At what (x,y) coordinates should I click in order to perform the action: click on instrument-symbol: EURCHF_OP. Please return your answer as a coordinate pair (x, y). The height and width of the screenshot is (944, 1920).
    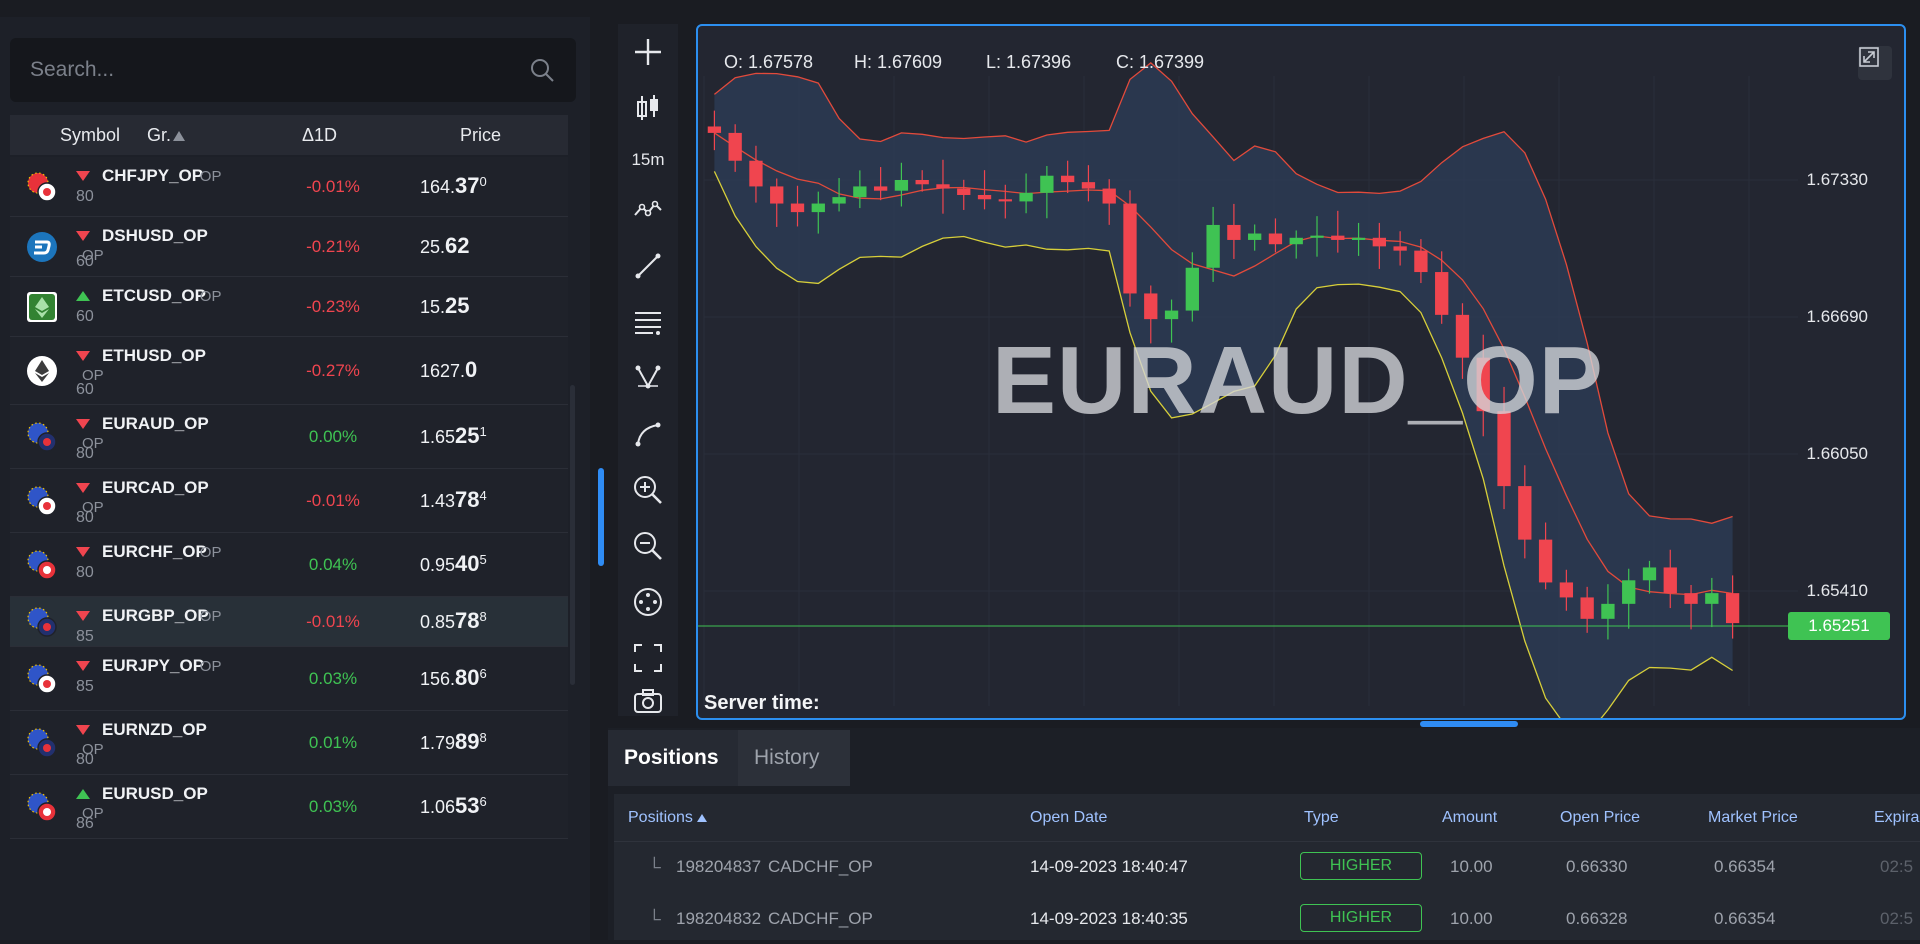
    Looking at the image, I should click on (154, 551).